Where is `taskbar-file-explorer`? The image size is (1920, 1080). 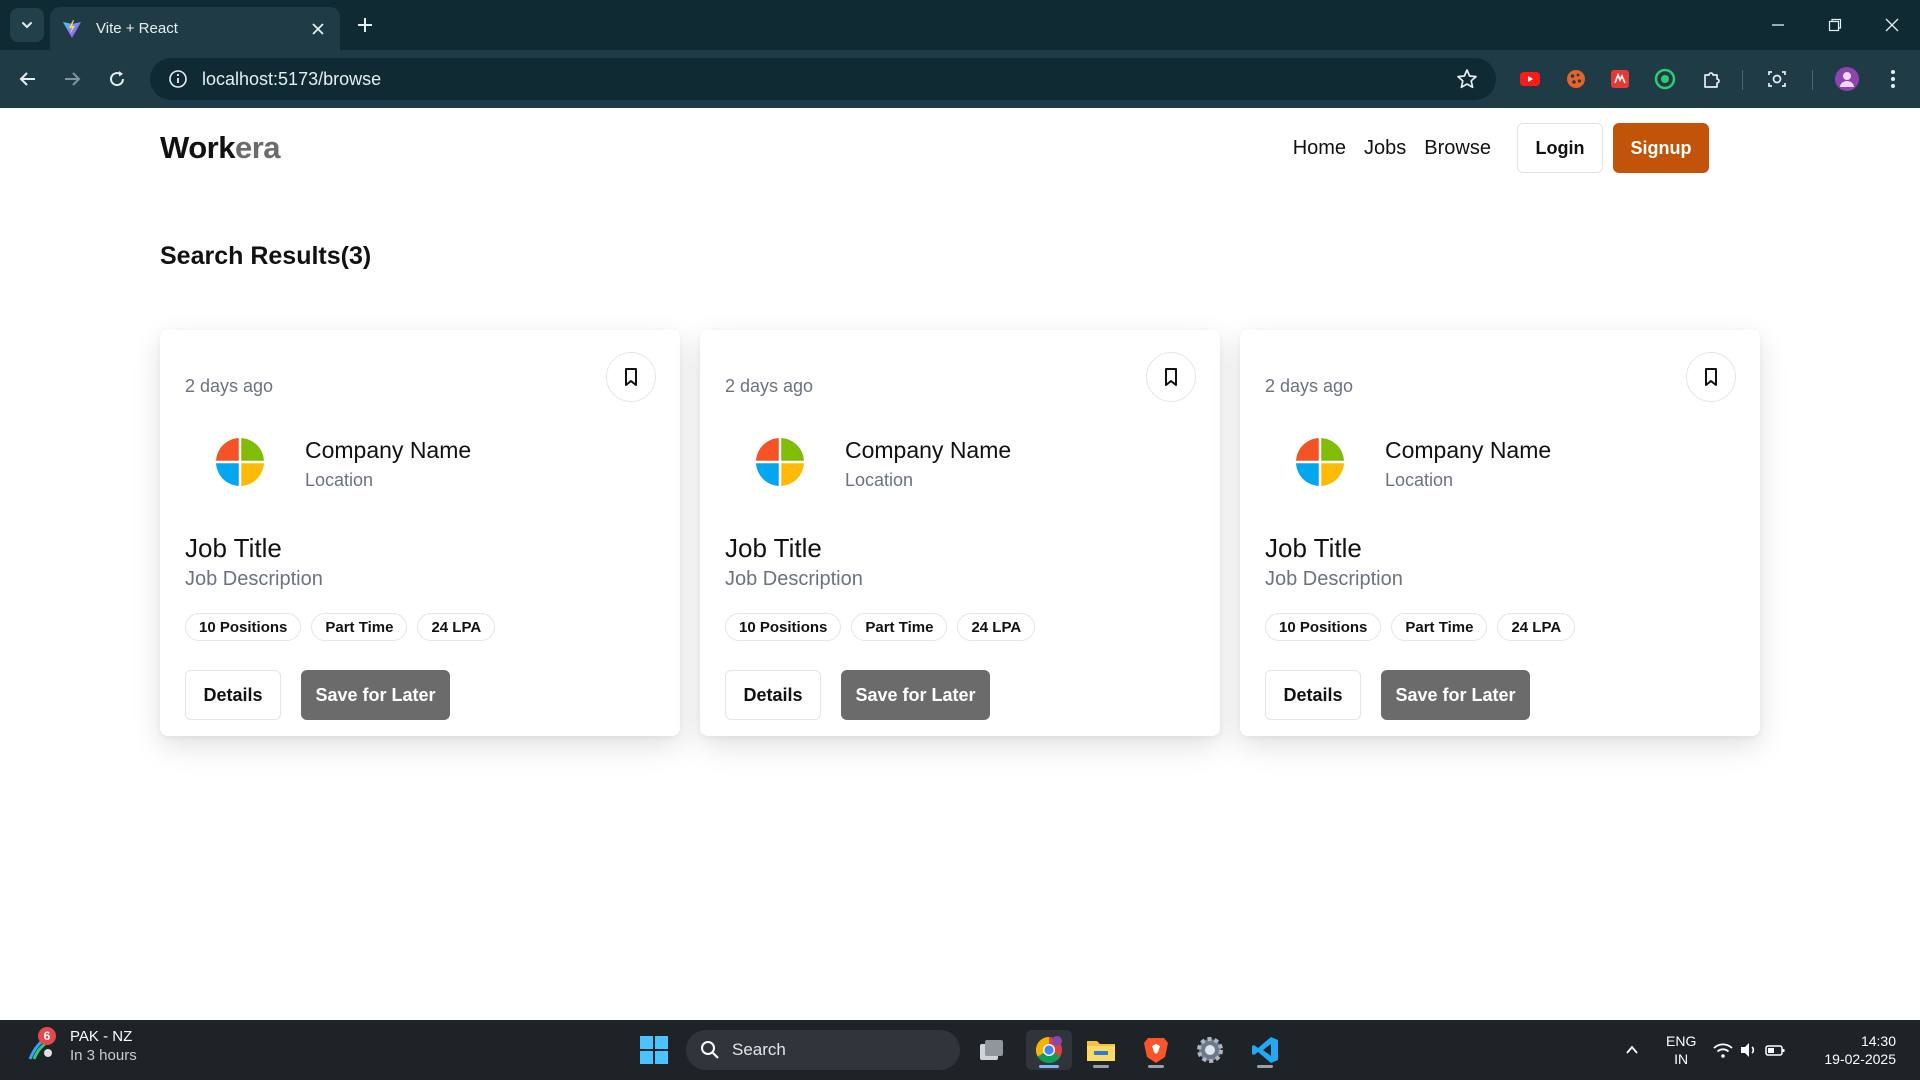
taskbar-file-explorer is located at coordinates (1101, 1050).